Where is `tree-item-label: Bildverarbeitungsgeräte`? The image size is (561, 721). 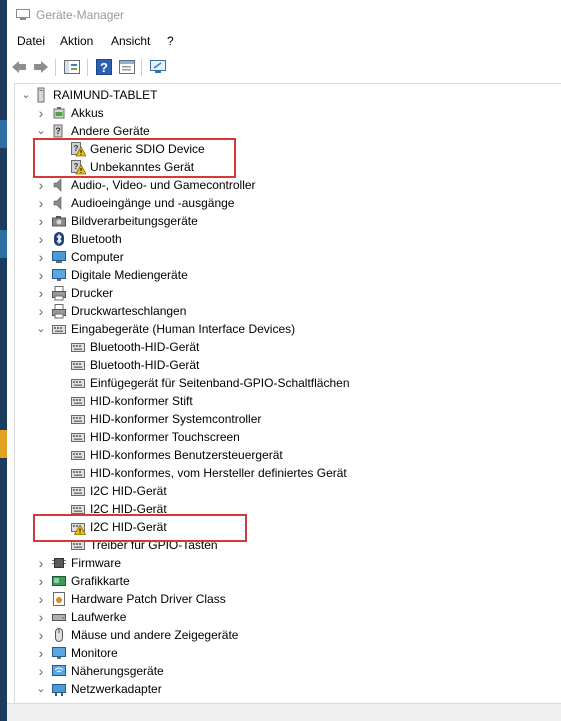 tree-item-label: Bildverarbeitungsgeräte is located at coordinates (134, 221).